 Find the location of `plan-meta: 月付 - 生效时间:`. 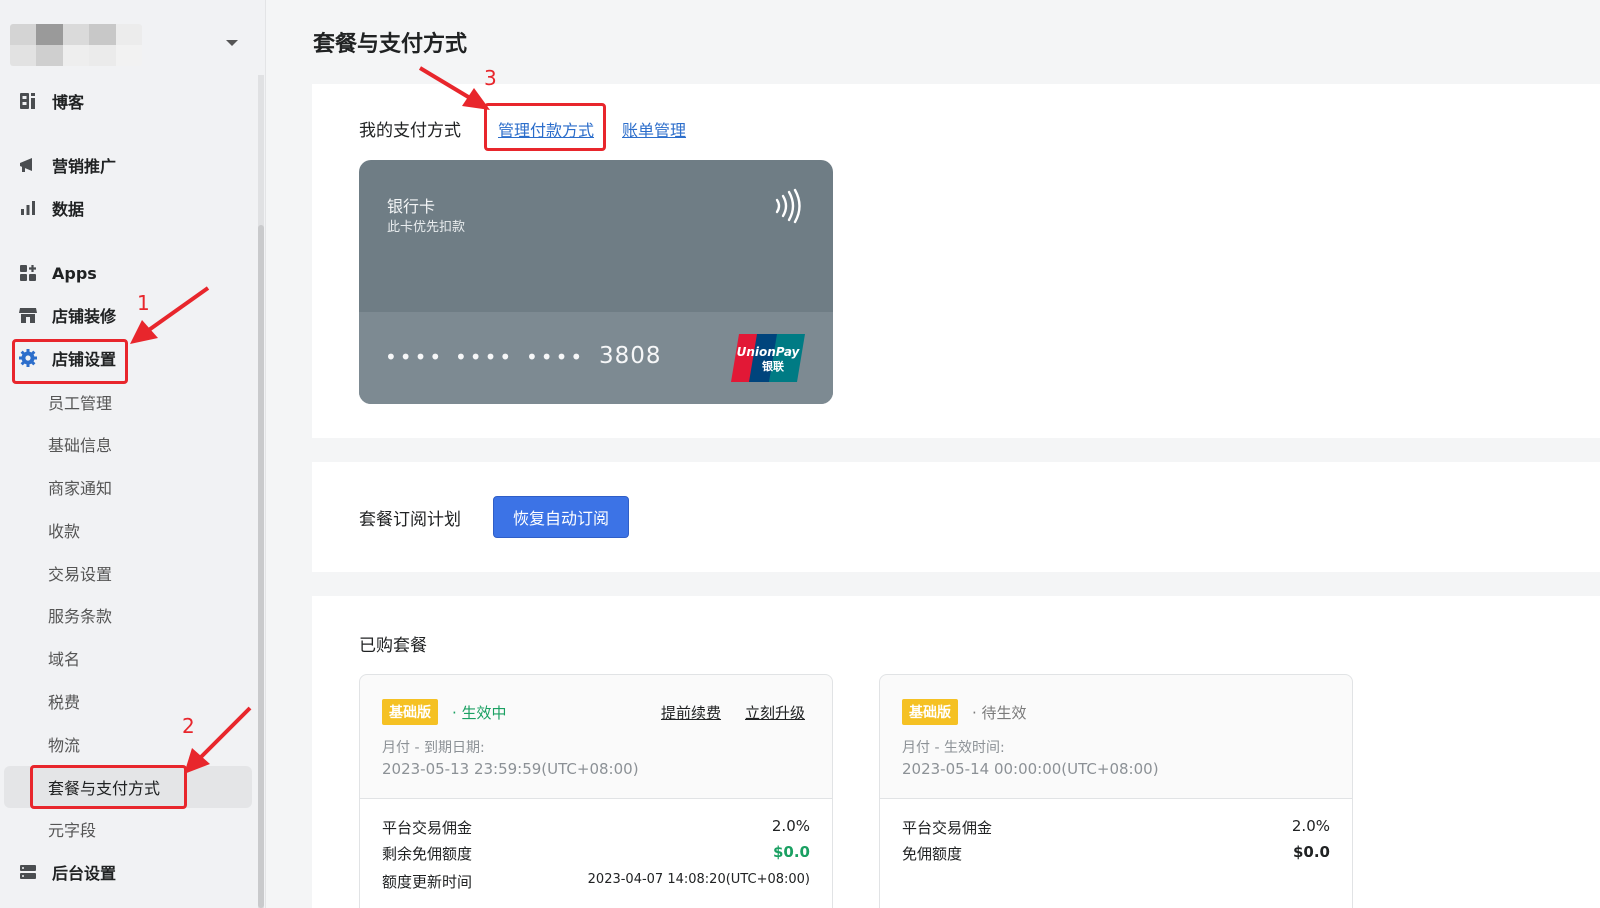

plan-meta: 月付 - 生效时间: is located at coordinates (953, 748).